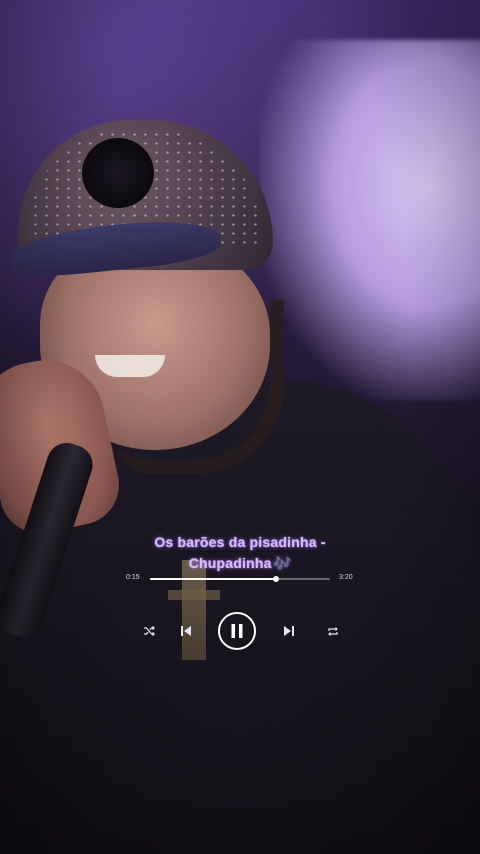  Describe the element at coordinates (149, 631) in the screenshot. I see `shuffle-icon` at that location.